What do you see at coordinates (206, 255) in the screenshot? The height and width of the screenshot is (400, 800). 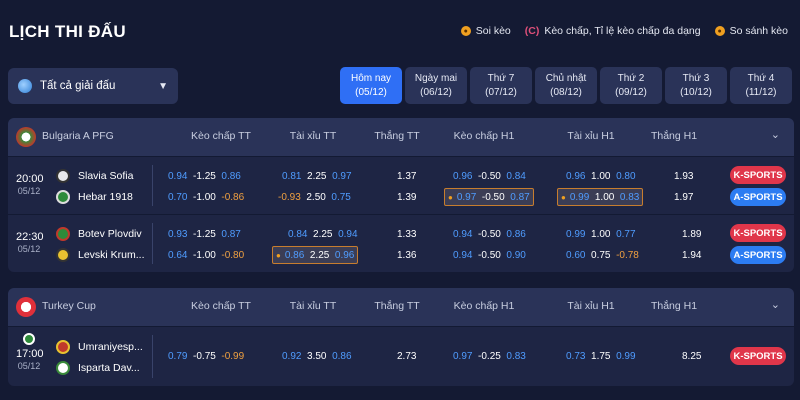 I see `odds-hc-tt: 0.64 -1.00 -0.80` at bounding box center [206, 255].